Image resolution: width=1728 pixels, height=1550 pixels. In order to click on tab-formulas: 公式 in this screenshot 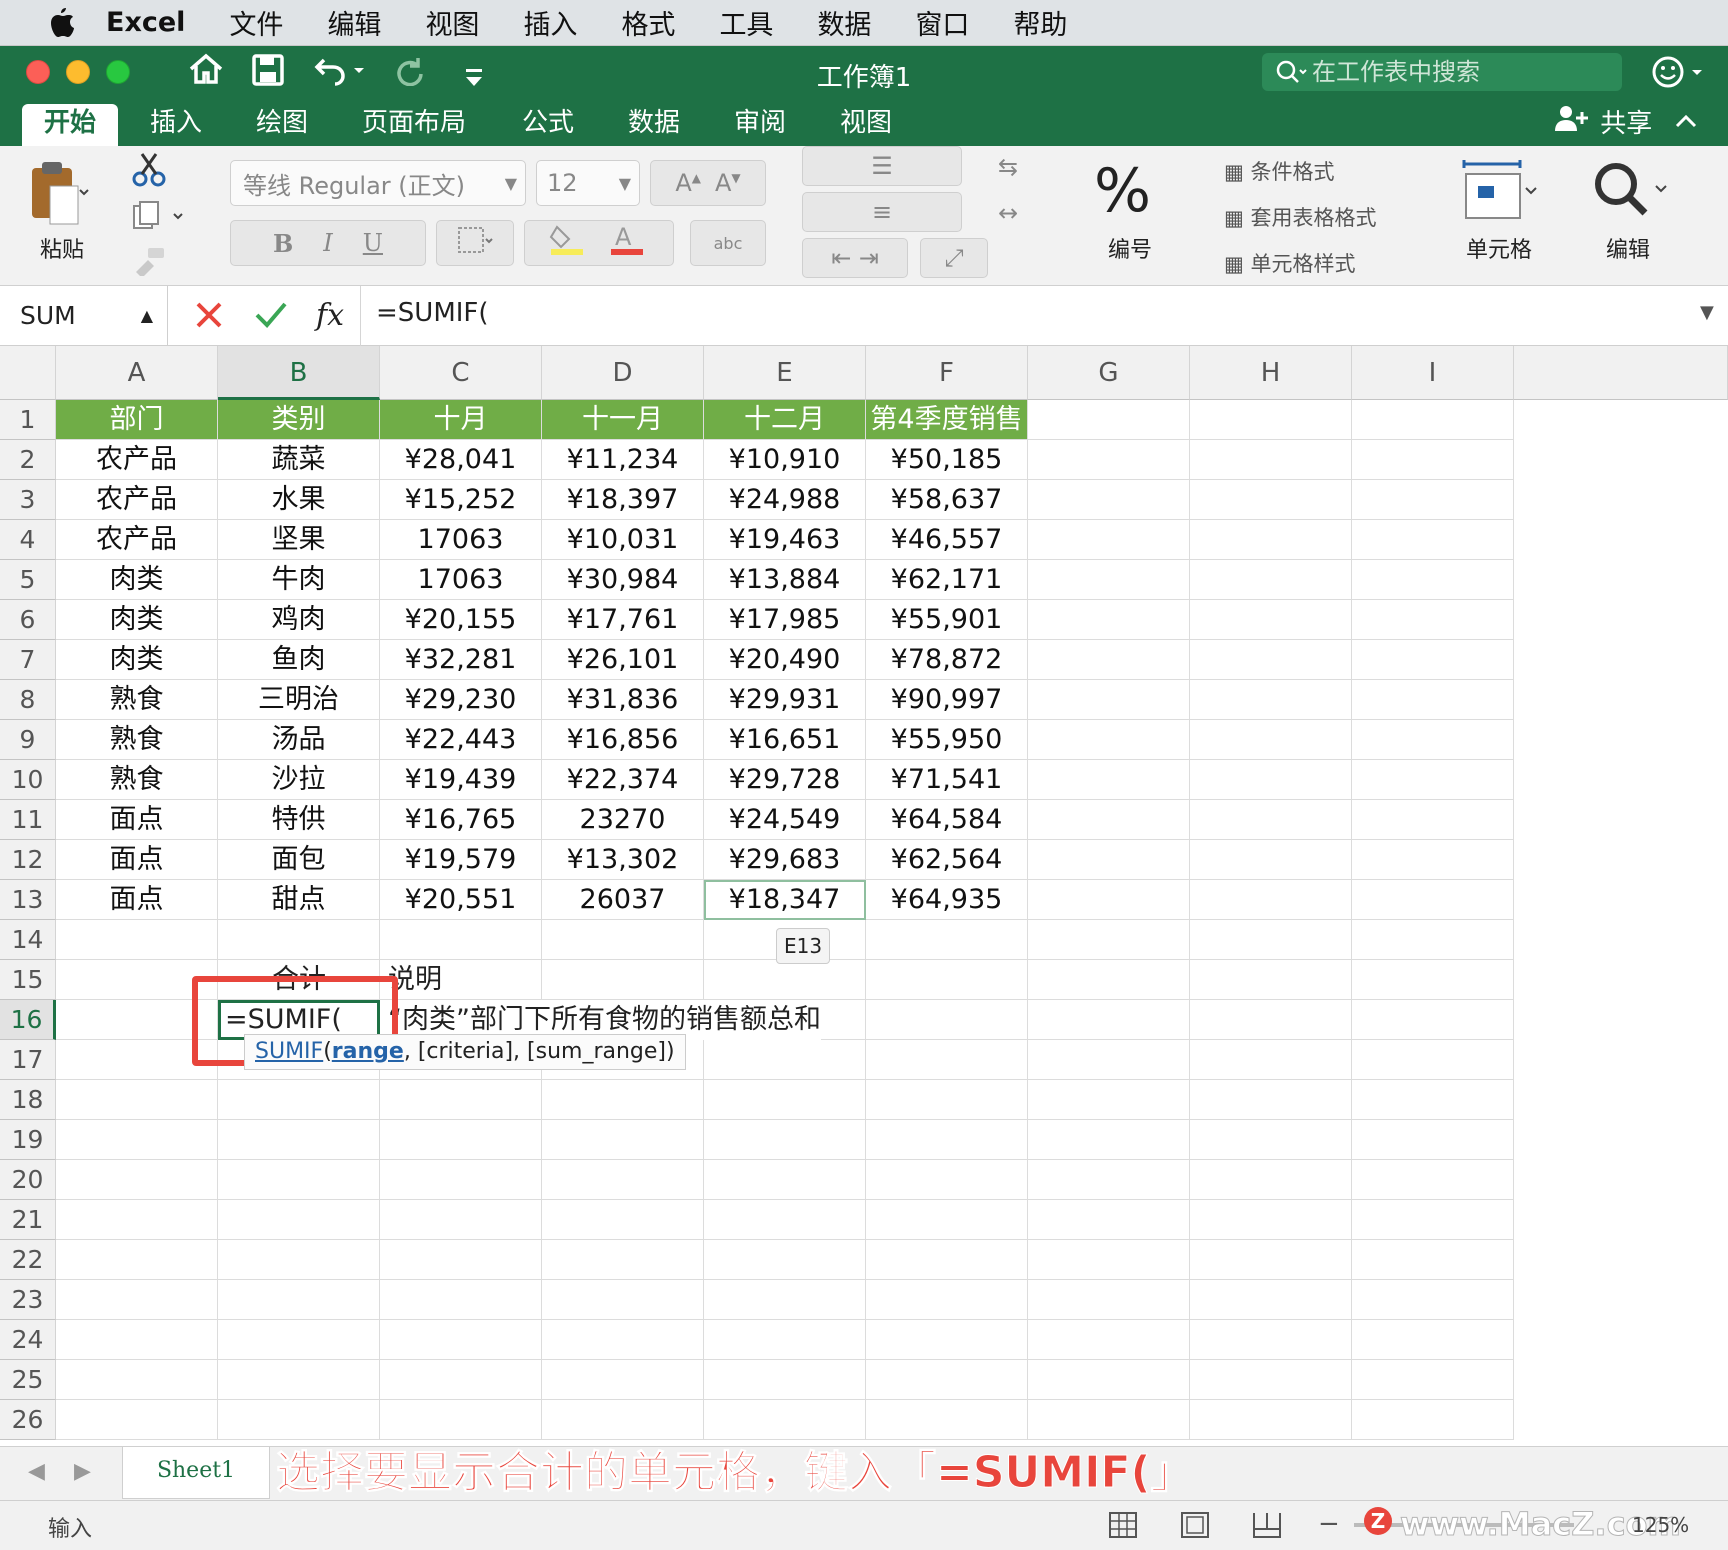, I will do `click(548, 125)`.